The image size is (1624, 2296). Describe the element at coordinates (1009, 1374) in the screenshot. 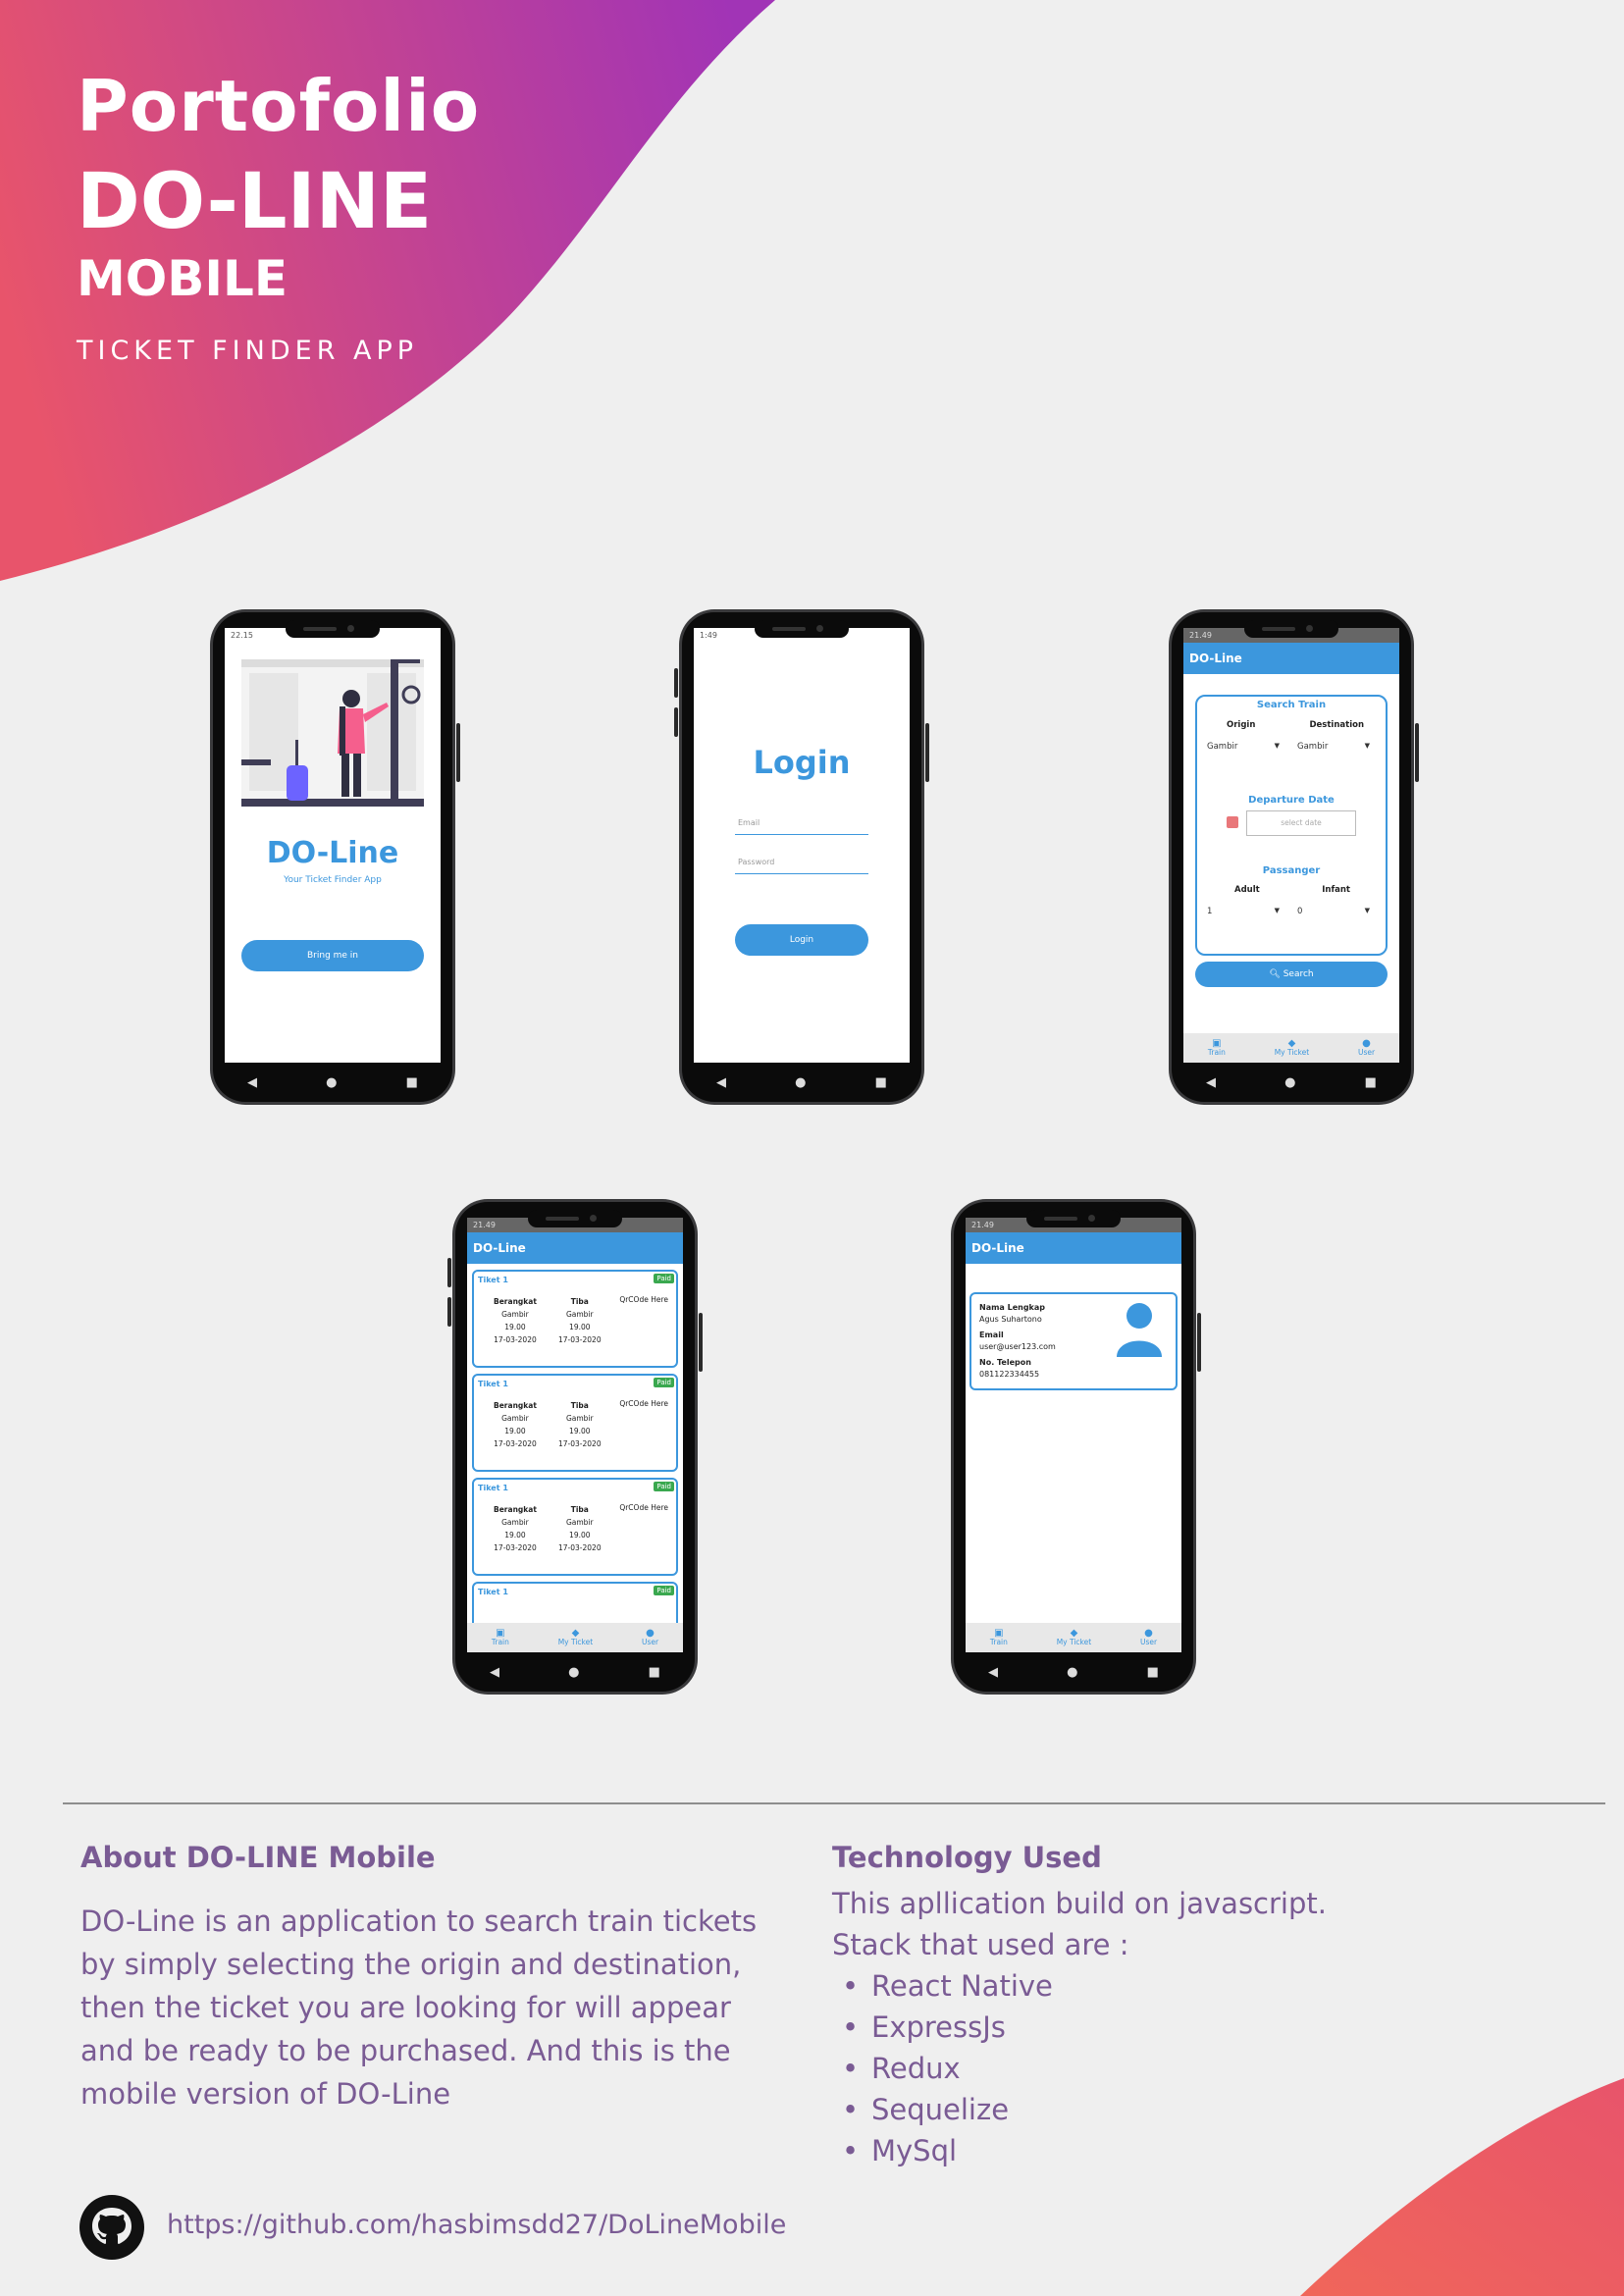

I see `phone-value: 081122334455` at that location.